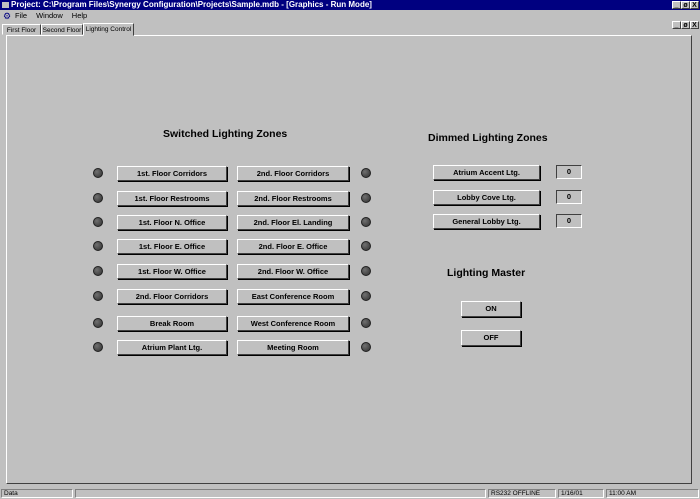  I want to click on document-icon: ⚙, so click(7, 16).